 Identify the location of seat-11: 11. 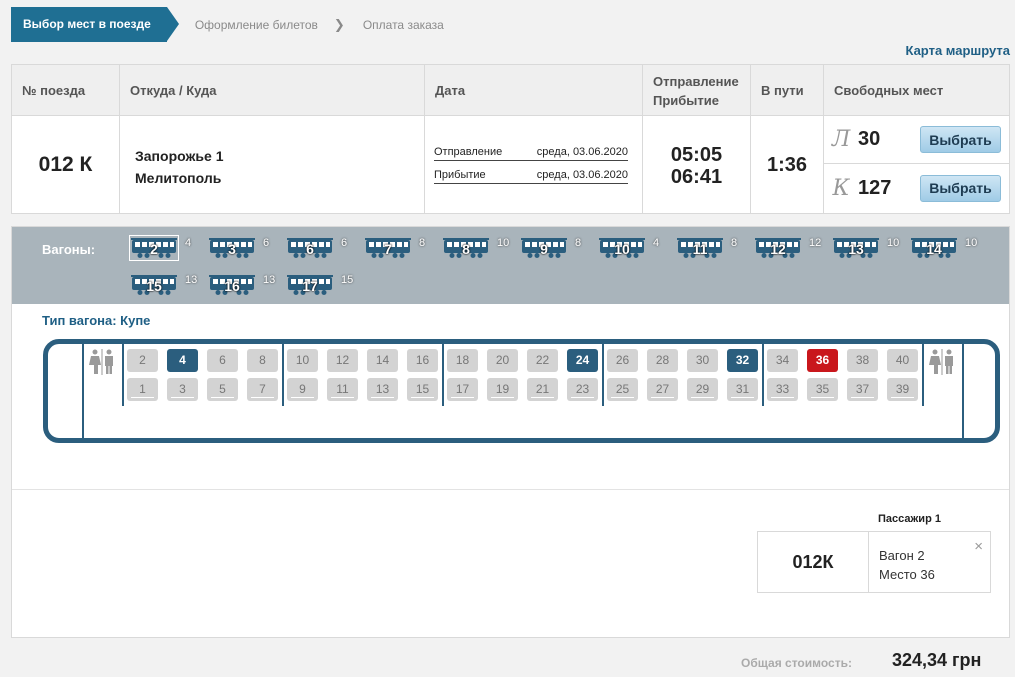
(342, 389).